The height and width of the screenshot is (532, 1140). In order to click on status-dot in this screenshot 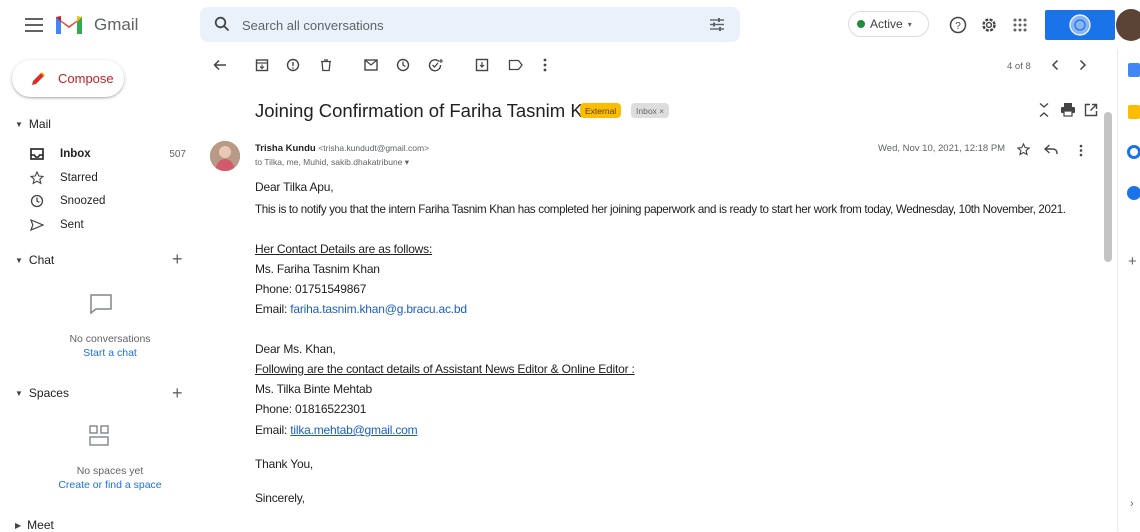, I will do `click(861, 24)`.